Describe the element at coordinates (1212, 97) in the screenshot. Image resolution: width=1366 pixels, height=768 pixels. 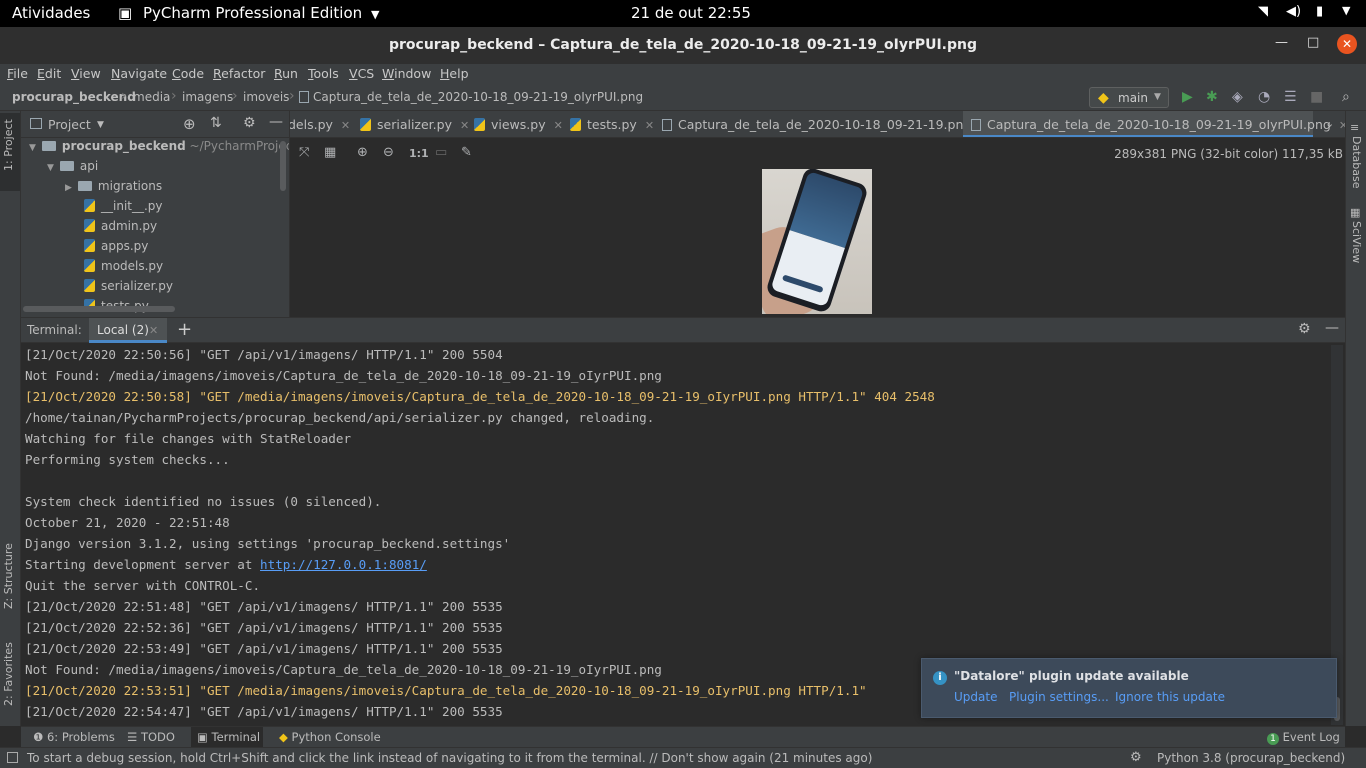
I see `debug-icon: ✱` at that location.